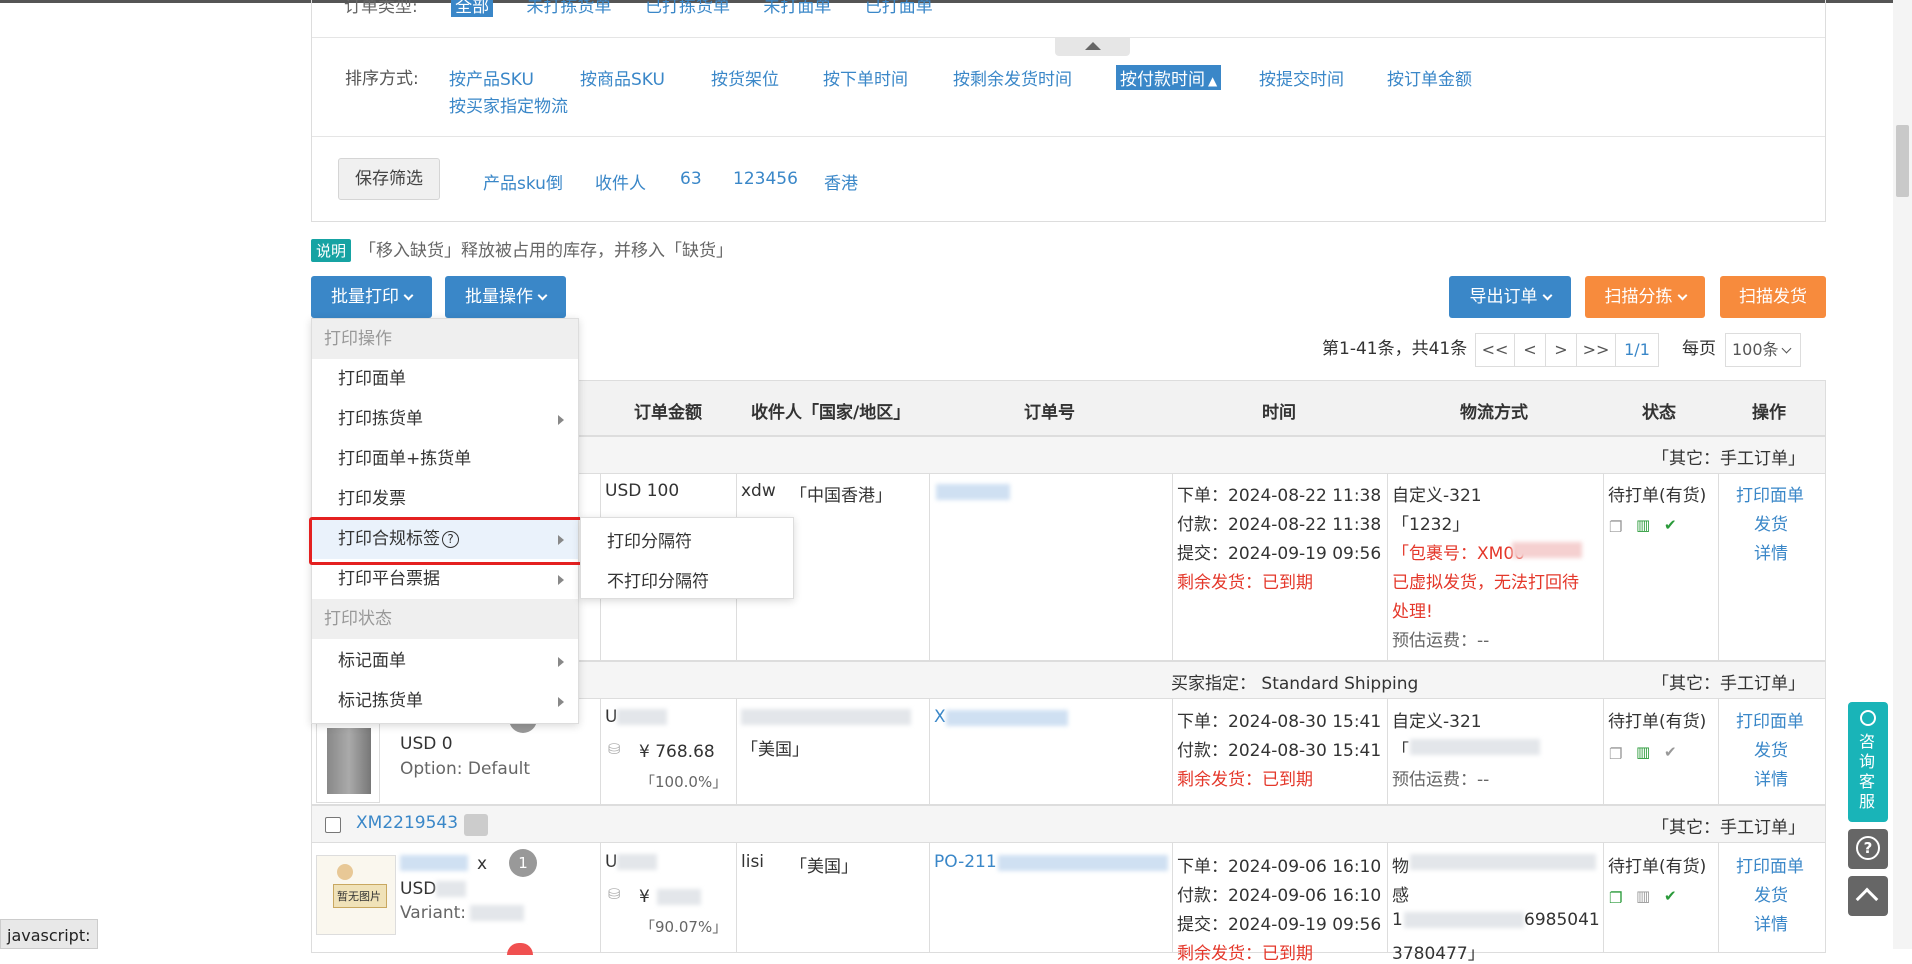 The width and height of the screenshot is (1912, 964). What do you see at coordinates (1902, 161) in the screenshot?
I see `scrollbar-thumb` at bounding box center [1902, 161].